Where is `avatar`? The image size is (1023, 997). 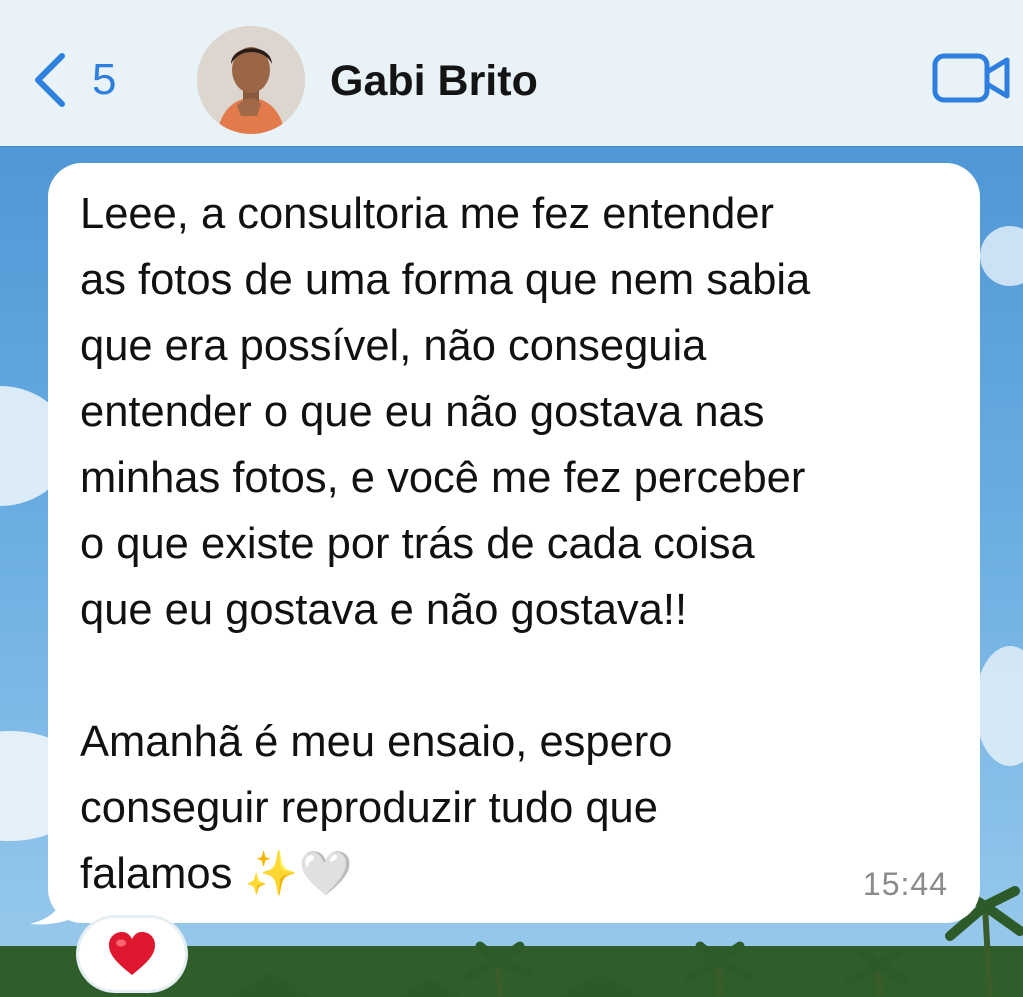
avatar is located at coordinates (251, 80).